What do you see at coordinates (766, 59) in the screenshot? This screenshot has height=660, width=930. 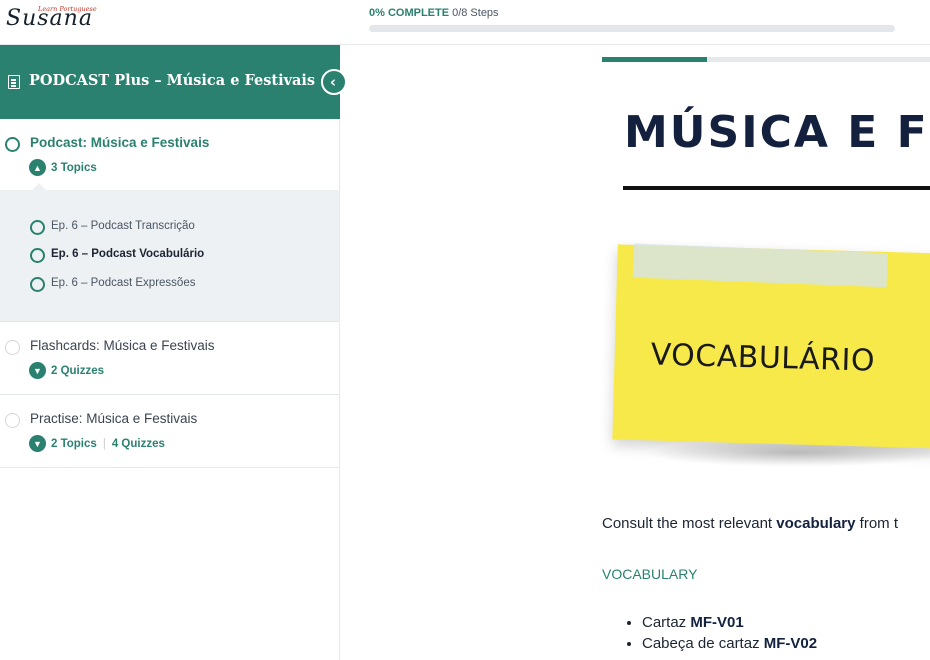 I see `content-progress-bar` at bounding box center [766, 59].